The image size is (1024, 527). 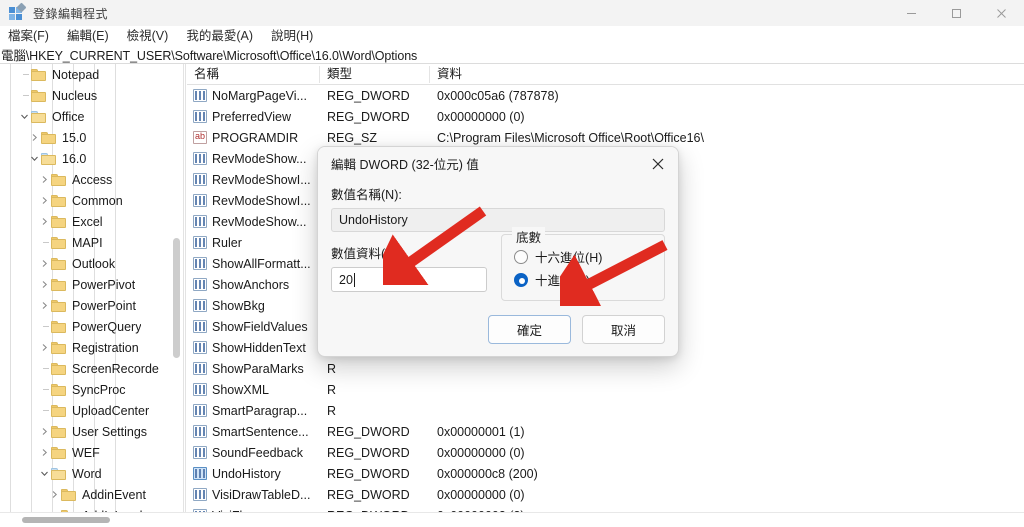 What do you see at coordinates (91, 221) in the screenshot?
I see `tree-item-excel: Excel` at bounding box center [91, 221].